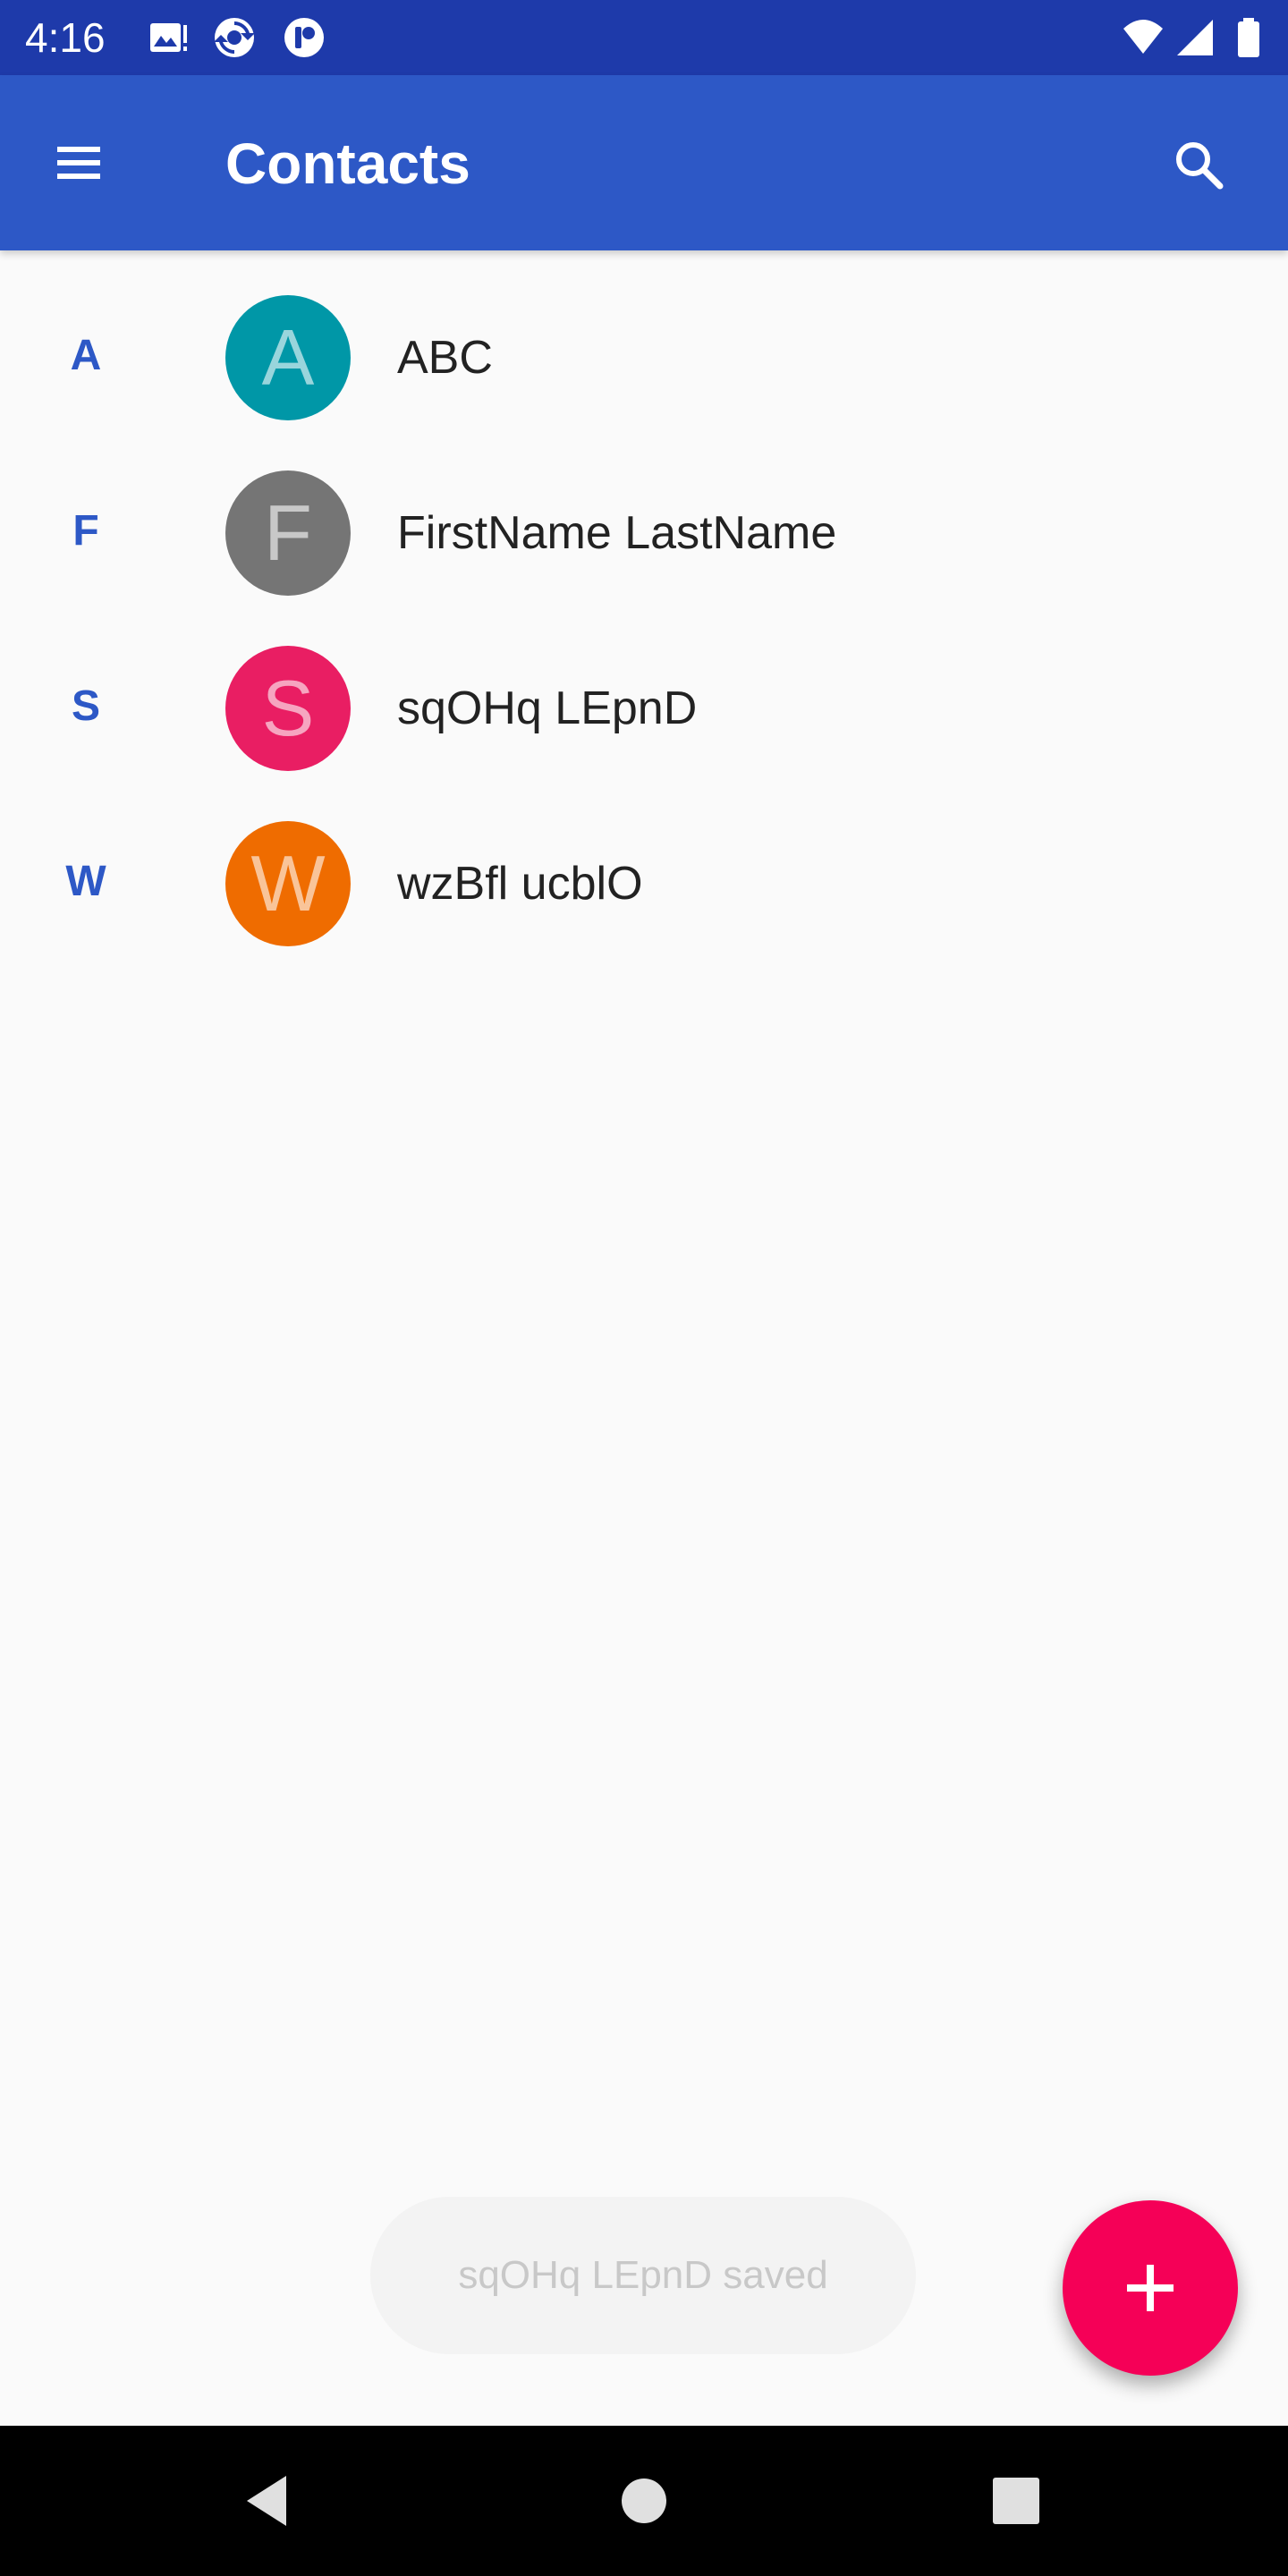 Image resolution: width=1288 pixels, height=2576 pixels. I want to click on section-letter: F, so click(85, 531).